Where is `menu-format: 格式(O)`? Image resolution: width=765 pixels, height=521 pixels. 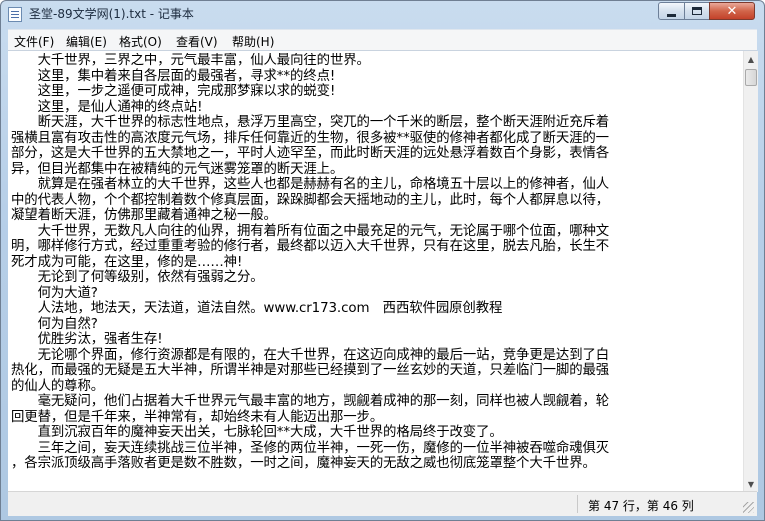
menu-format: 格式(O) is located at coordinates (140, 41).